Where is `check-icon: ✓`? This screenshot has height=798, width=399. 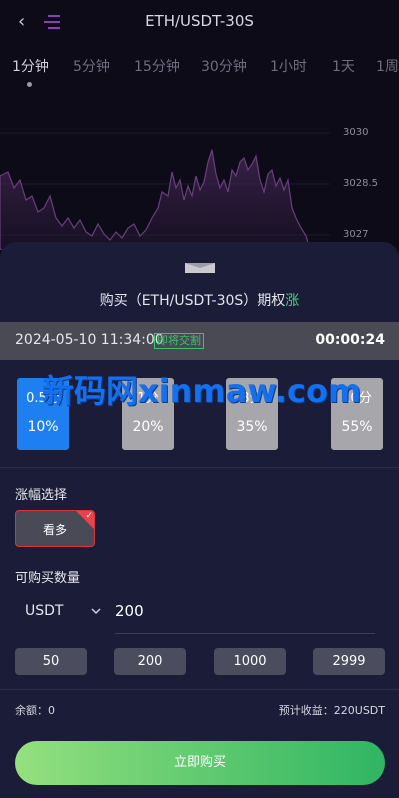 check-icon: ✓ is located at coordinates (89, 516).